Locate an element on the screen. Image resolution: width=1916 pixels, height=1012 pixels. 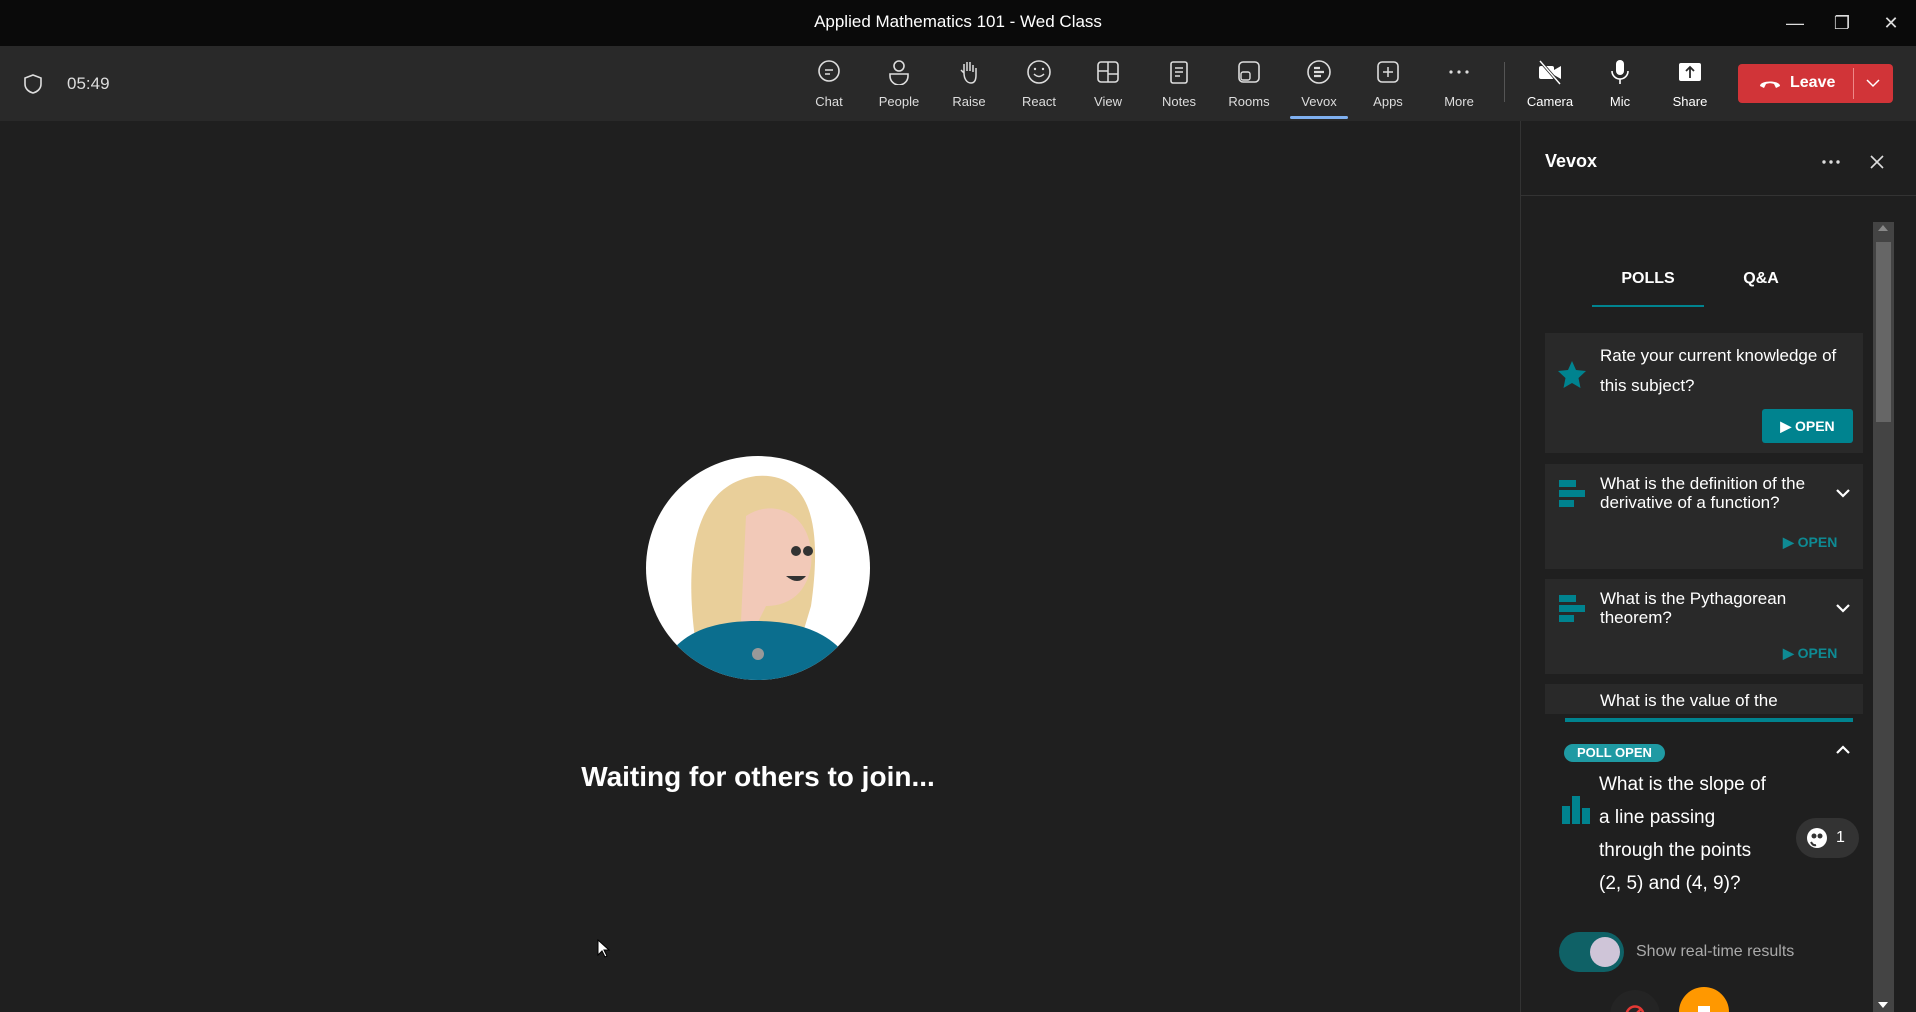
open-label: OPEN is located at coordinates (1814, 426).